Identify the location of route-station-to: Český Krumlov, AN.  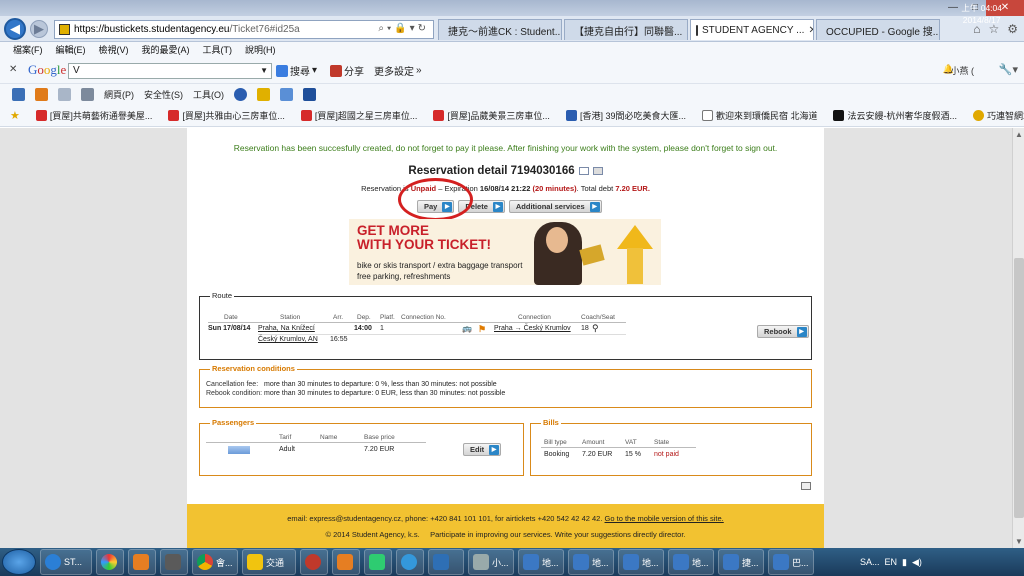
(288, 339).